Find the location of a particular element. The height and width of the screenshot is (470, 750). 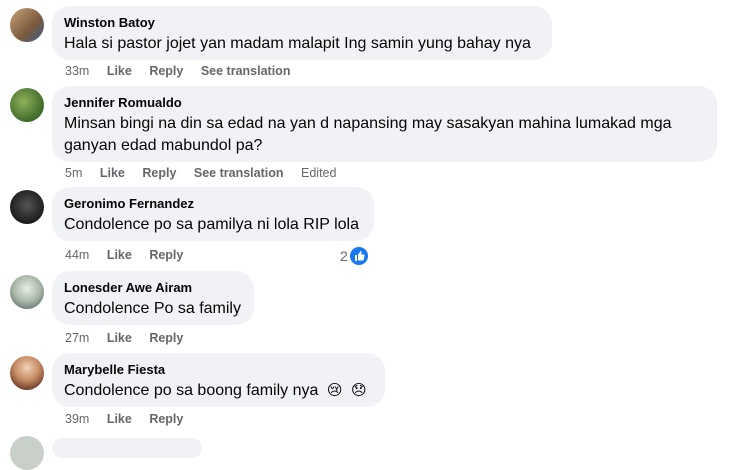

comment-actions: 39m Like Reply is located at coordinates (131, 419).